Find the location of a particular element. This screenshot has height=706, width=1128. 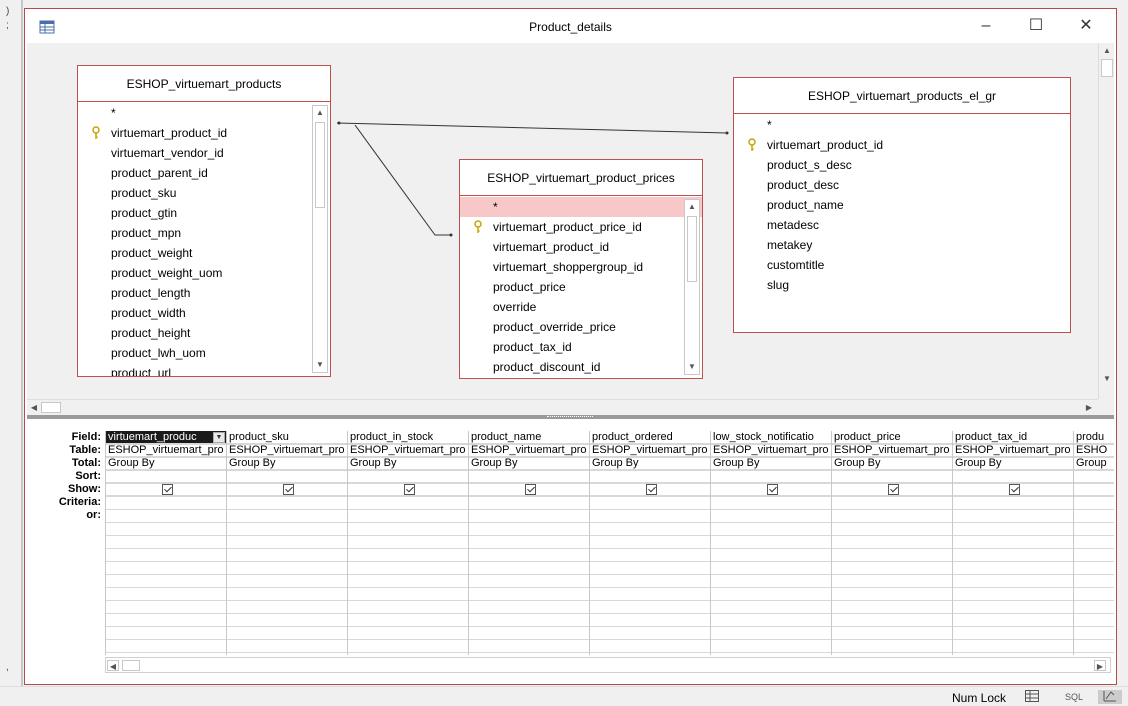

field-item: product_mpn is located at coordinates (204, 233).